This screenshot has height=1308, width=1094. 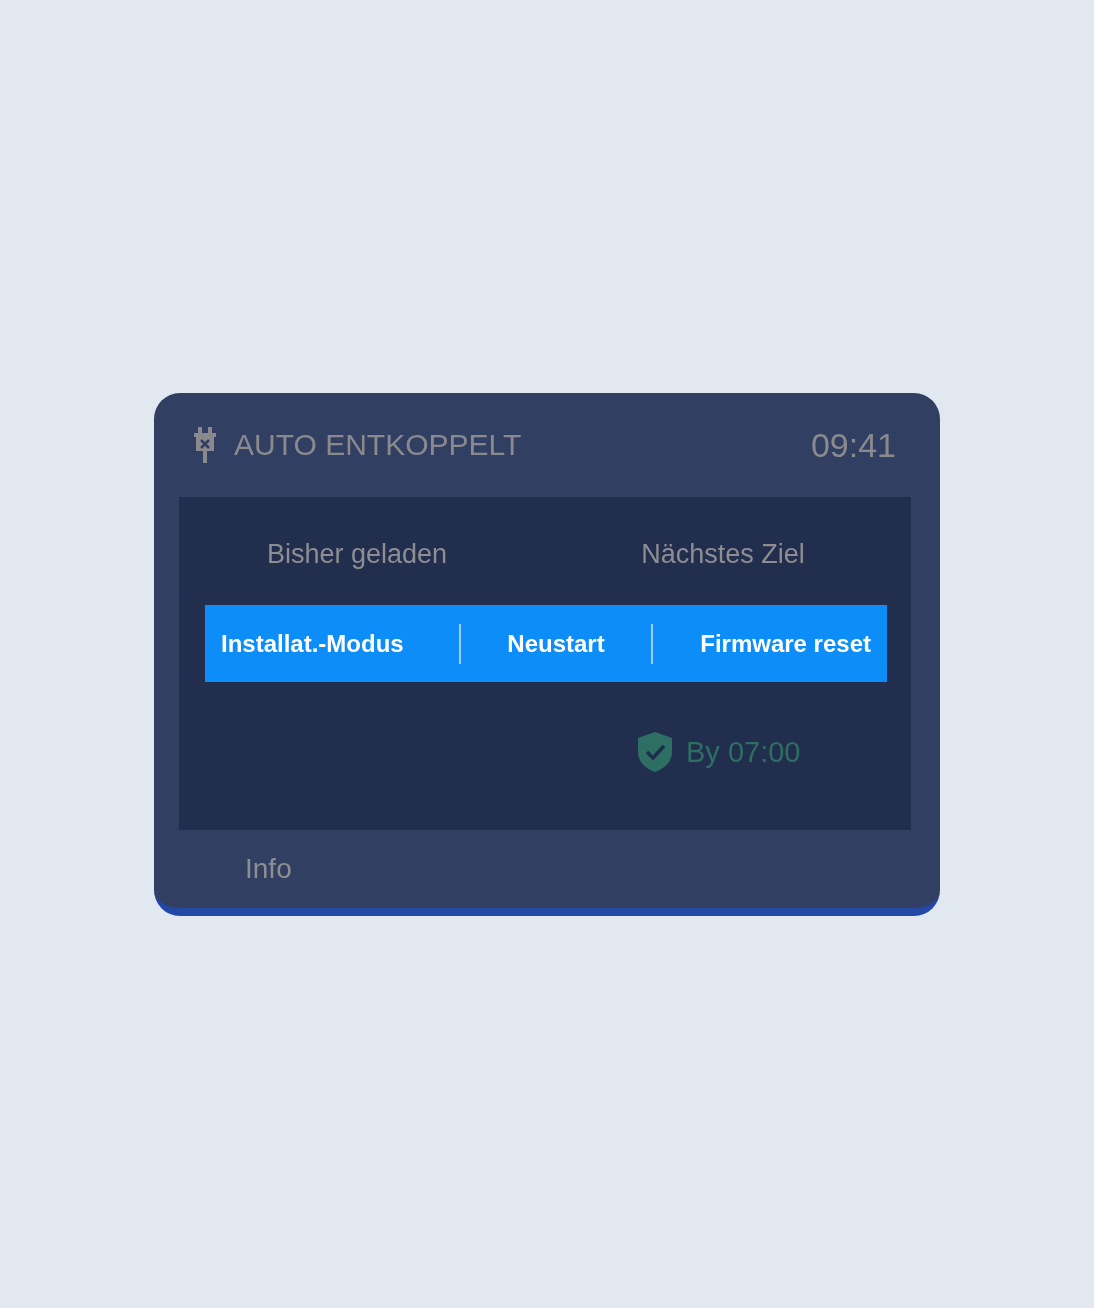 What do you see at coordinates (378, 445) in the screenshot?
I see `status-title: AUTO ENTKOPPELT` at bounding box center [378, 445].